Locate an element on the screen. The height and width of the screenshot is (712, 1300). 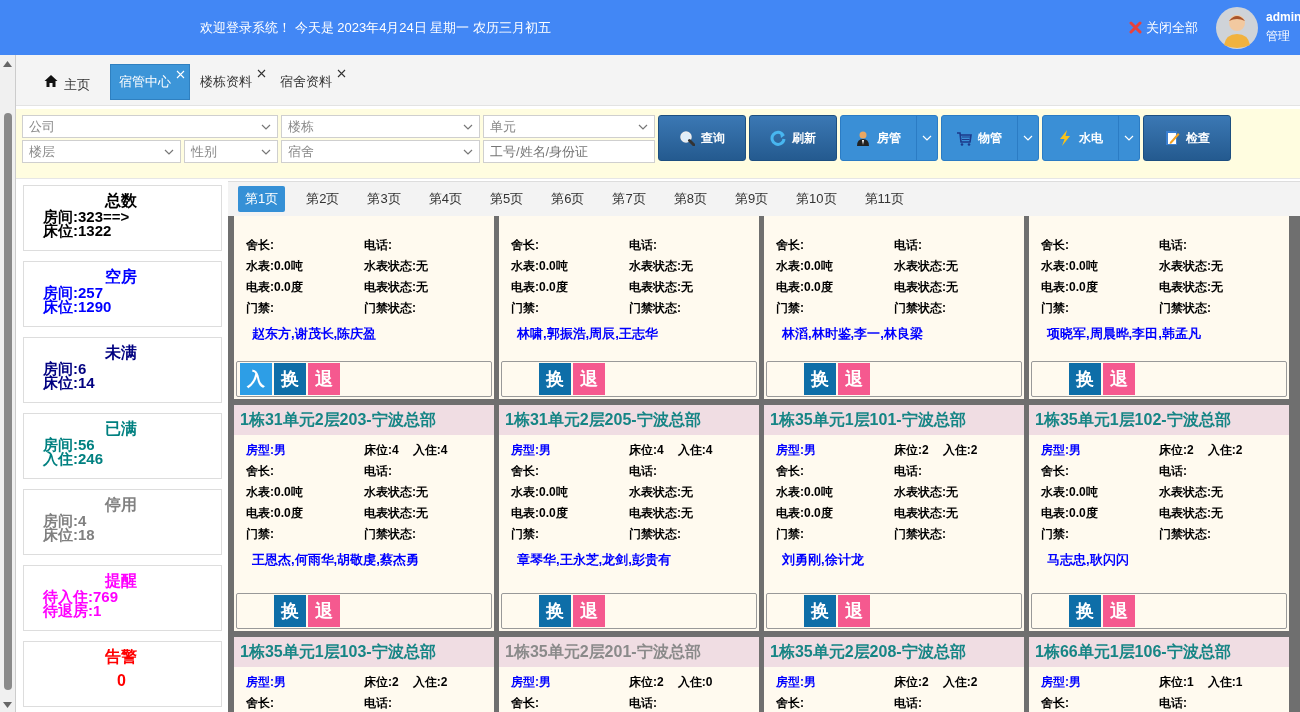
stat-line: 床位:1290 is located at coordinates (77, 307).